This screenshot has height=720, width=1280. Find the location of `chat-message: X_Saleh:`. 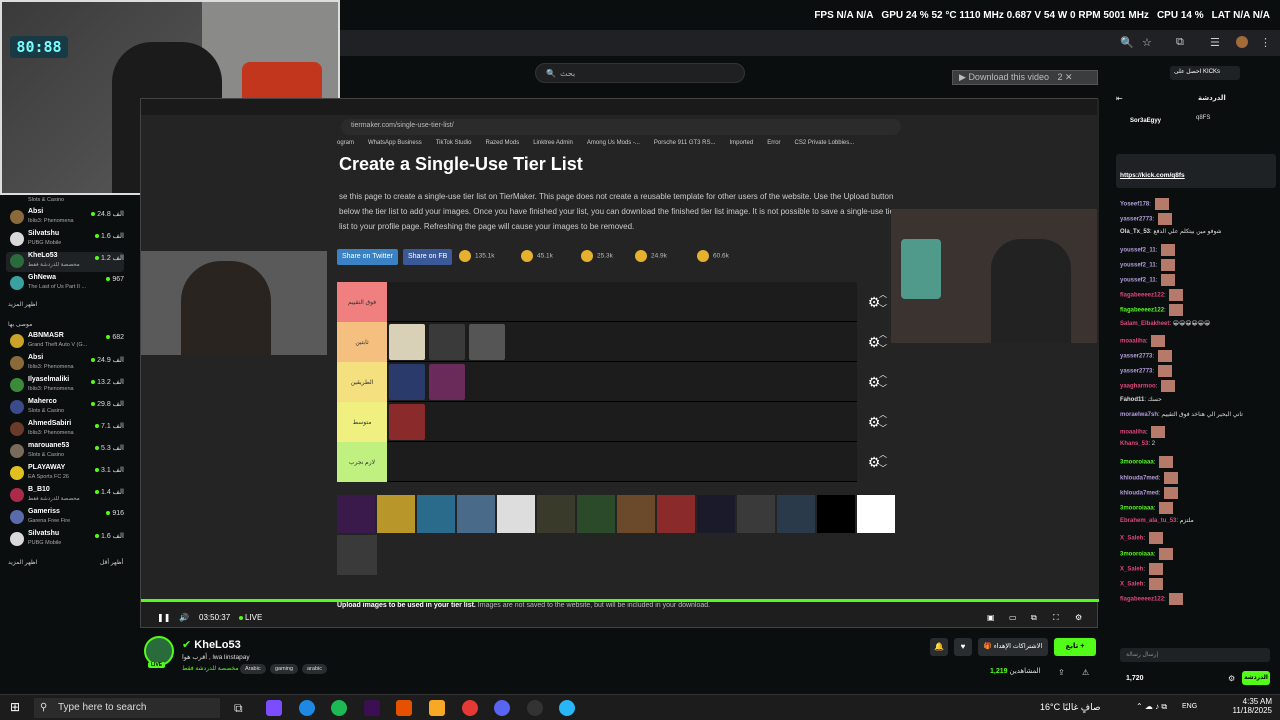

chat-message: X_Saleh: is located at coordinates (1141, 568).